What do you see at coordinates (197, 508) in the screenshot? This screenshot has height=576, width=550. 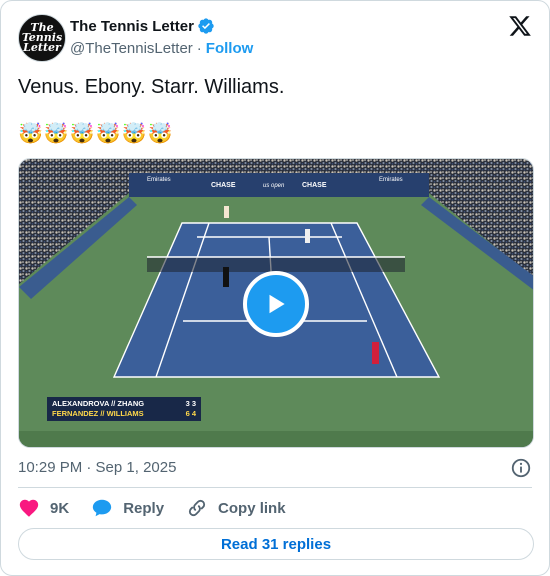 I see `link-icon` at bounding box center [197, 508].